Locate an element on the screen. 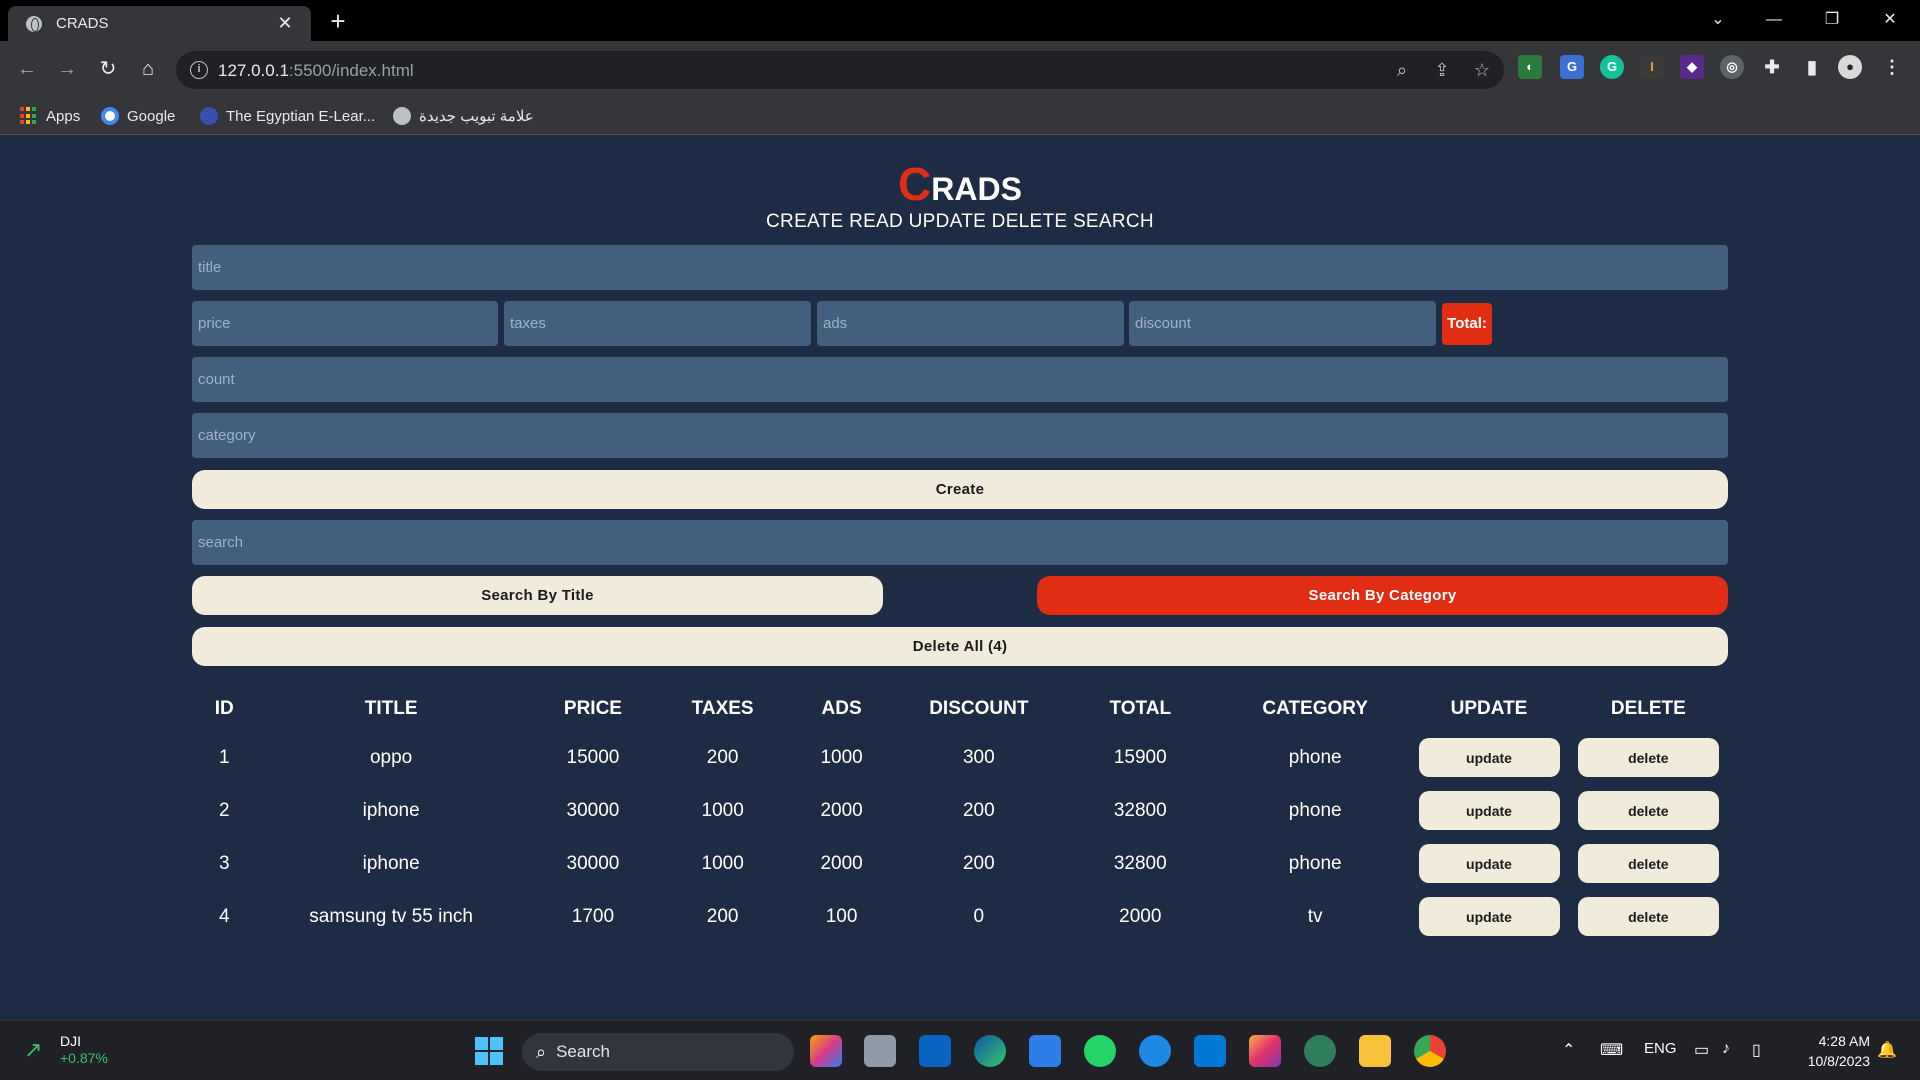 Image resolution: width=1920 pixels, height=1080 pixels. side-panel-icon: ▮ is located at coordinates (1812, 67).